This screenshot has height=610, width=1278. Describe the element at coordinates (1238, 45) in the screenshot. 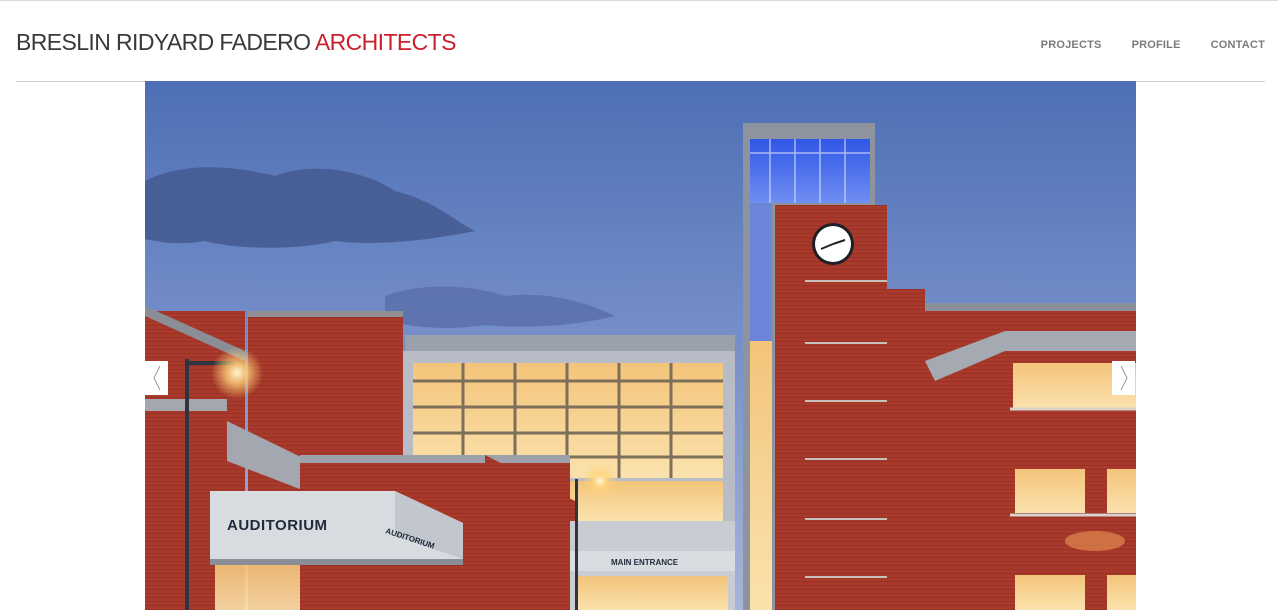

I see `nav-item-contact: CONTACT` at that location.